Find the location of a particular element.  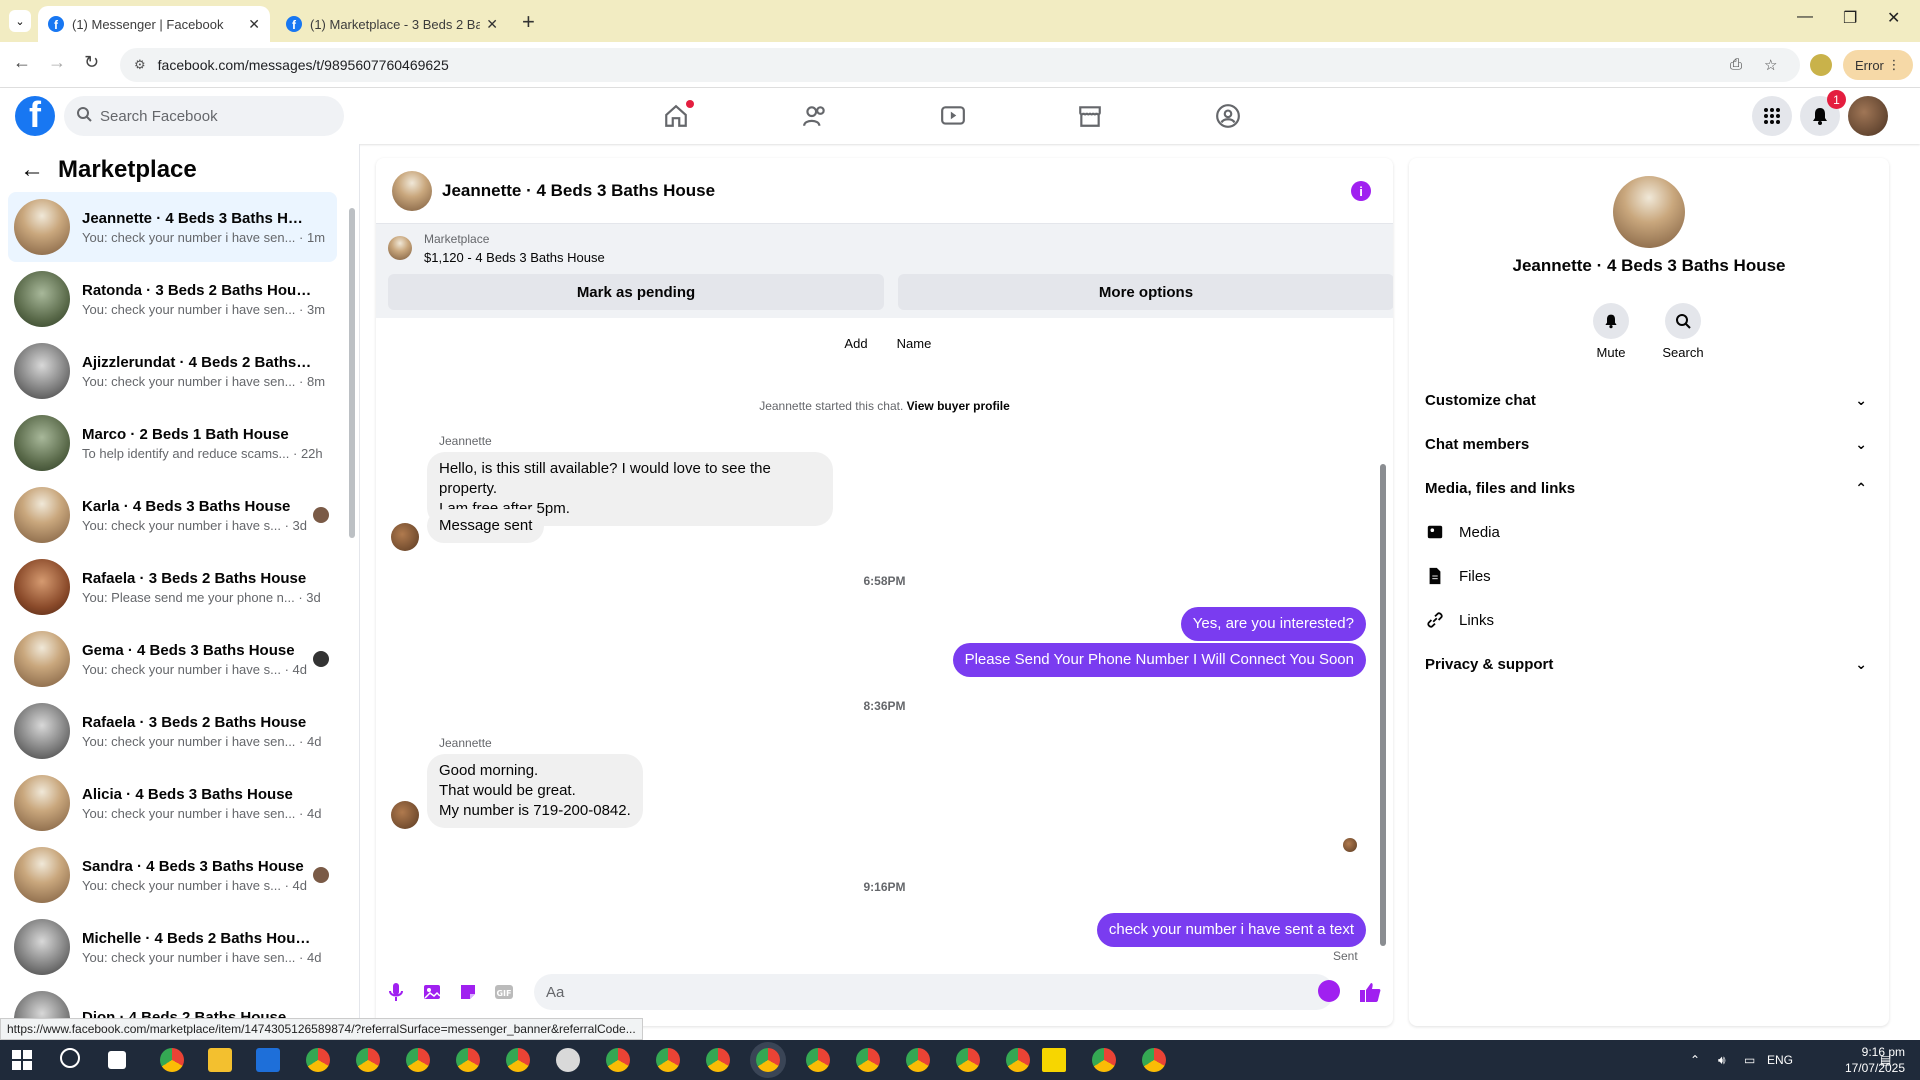

sticky-notes-icon is located at coordinates (1054, 1060).